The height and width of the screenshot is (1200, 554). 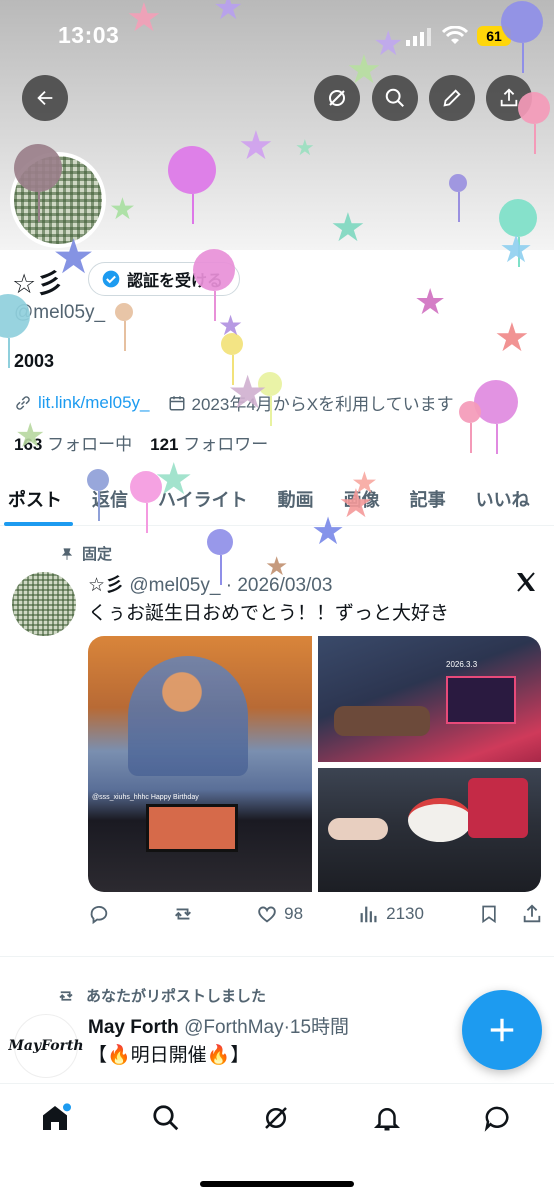 I want to click on grok-nav-icon, so click(x=276, y=1118).